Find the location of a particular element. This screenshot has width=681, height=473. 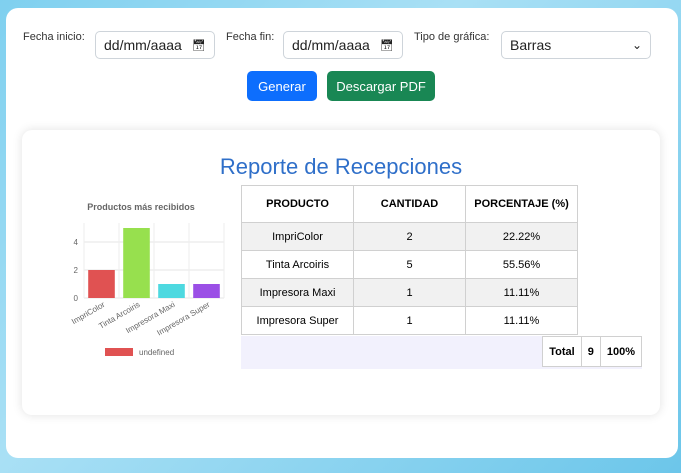

start-date-input: dd/mm/aaaa 📅︎ is located at coordinates (155, 45).